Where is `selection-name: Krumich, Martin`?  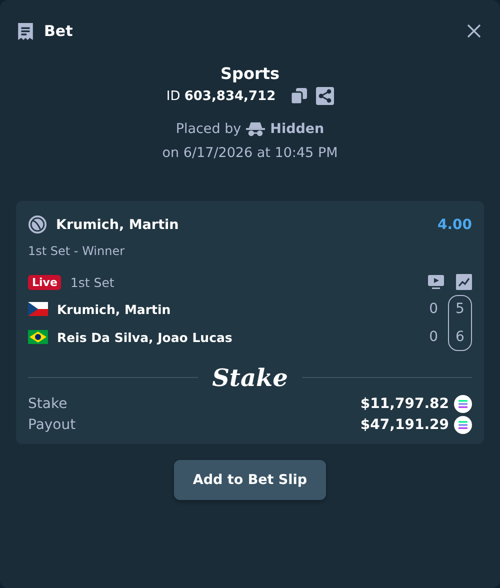 selection-name: Krumich, Martin is located at coordinates (117, 224).